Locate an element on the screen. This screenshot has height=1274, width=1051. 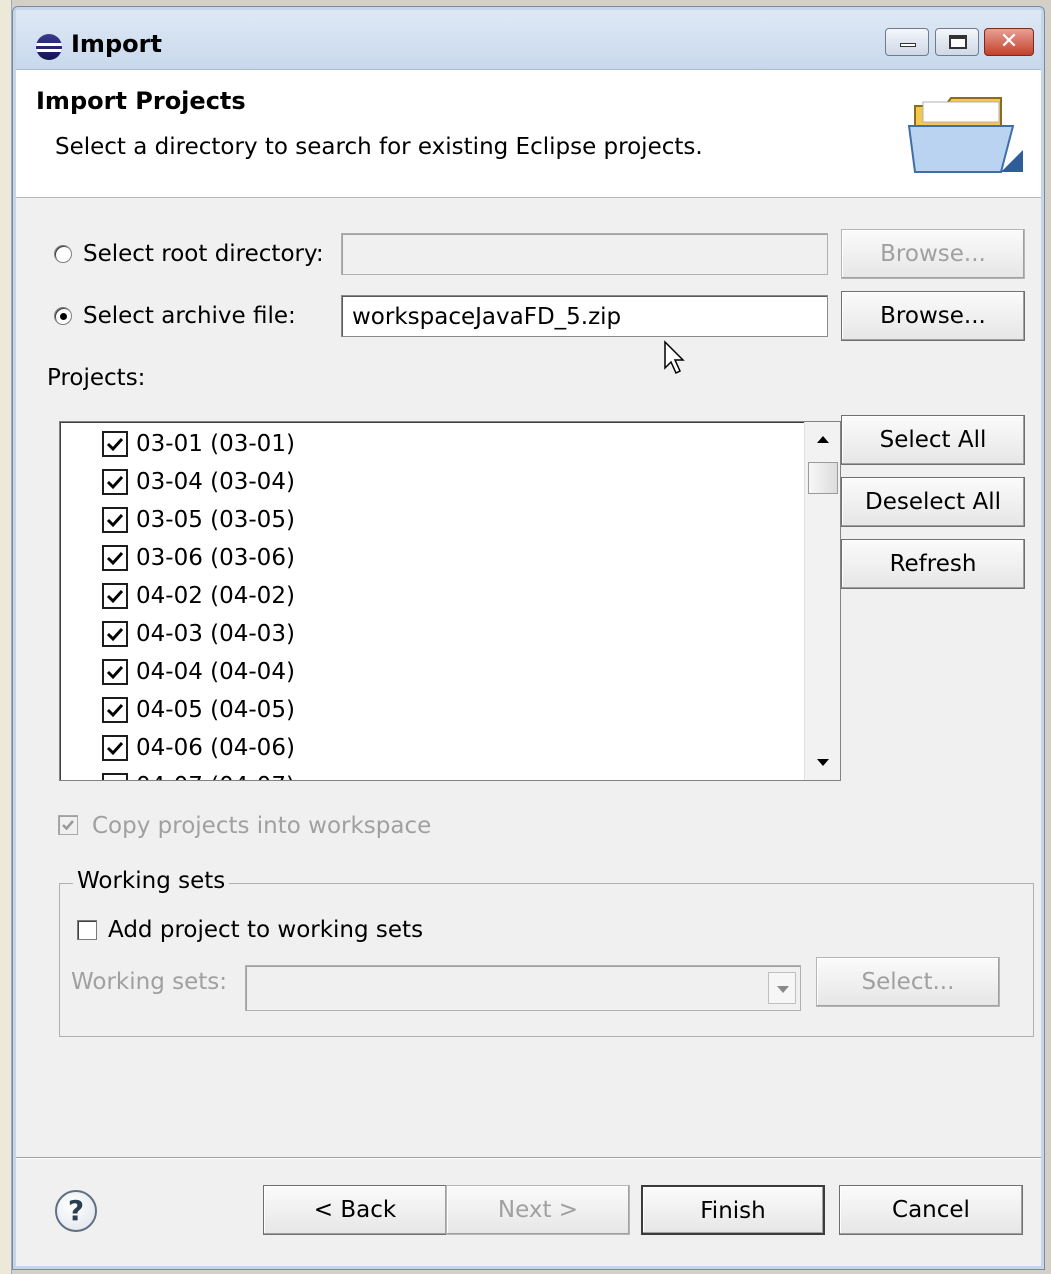
maximize-icon is located at coordinates (958, 42).